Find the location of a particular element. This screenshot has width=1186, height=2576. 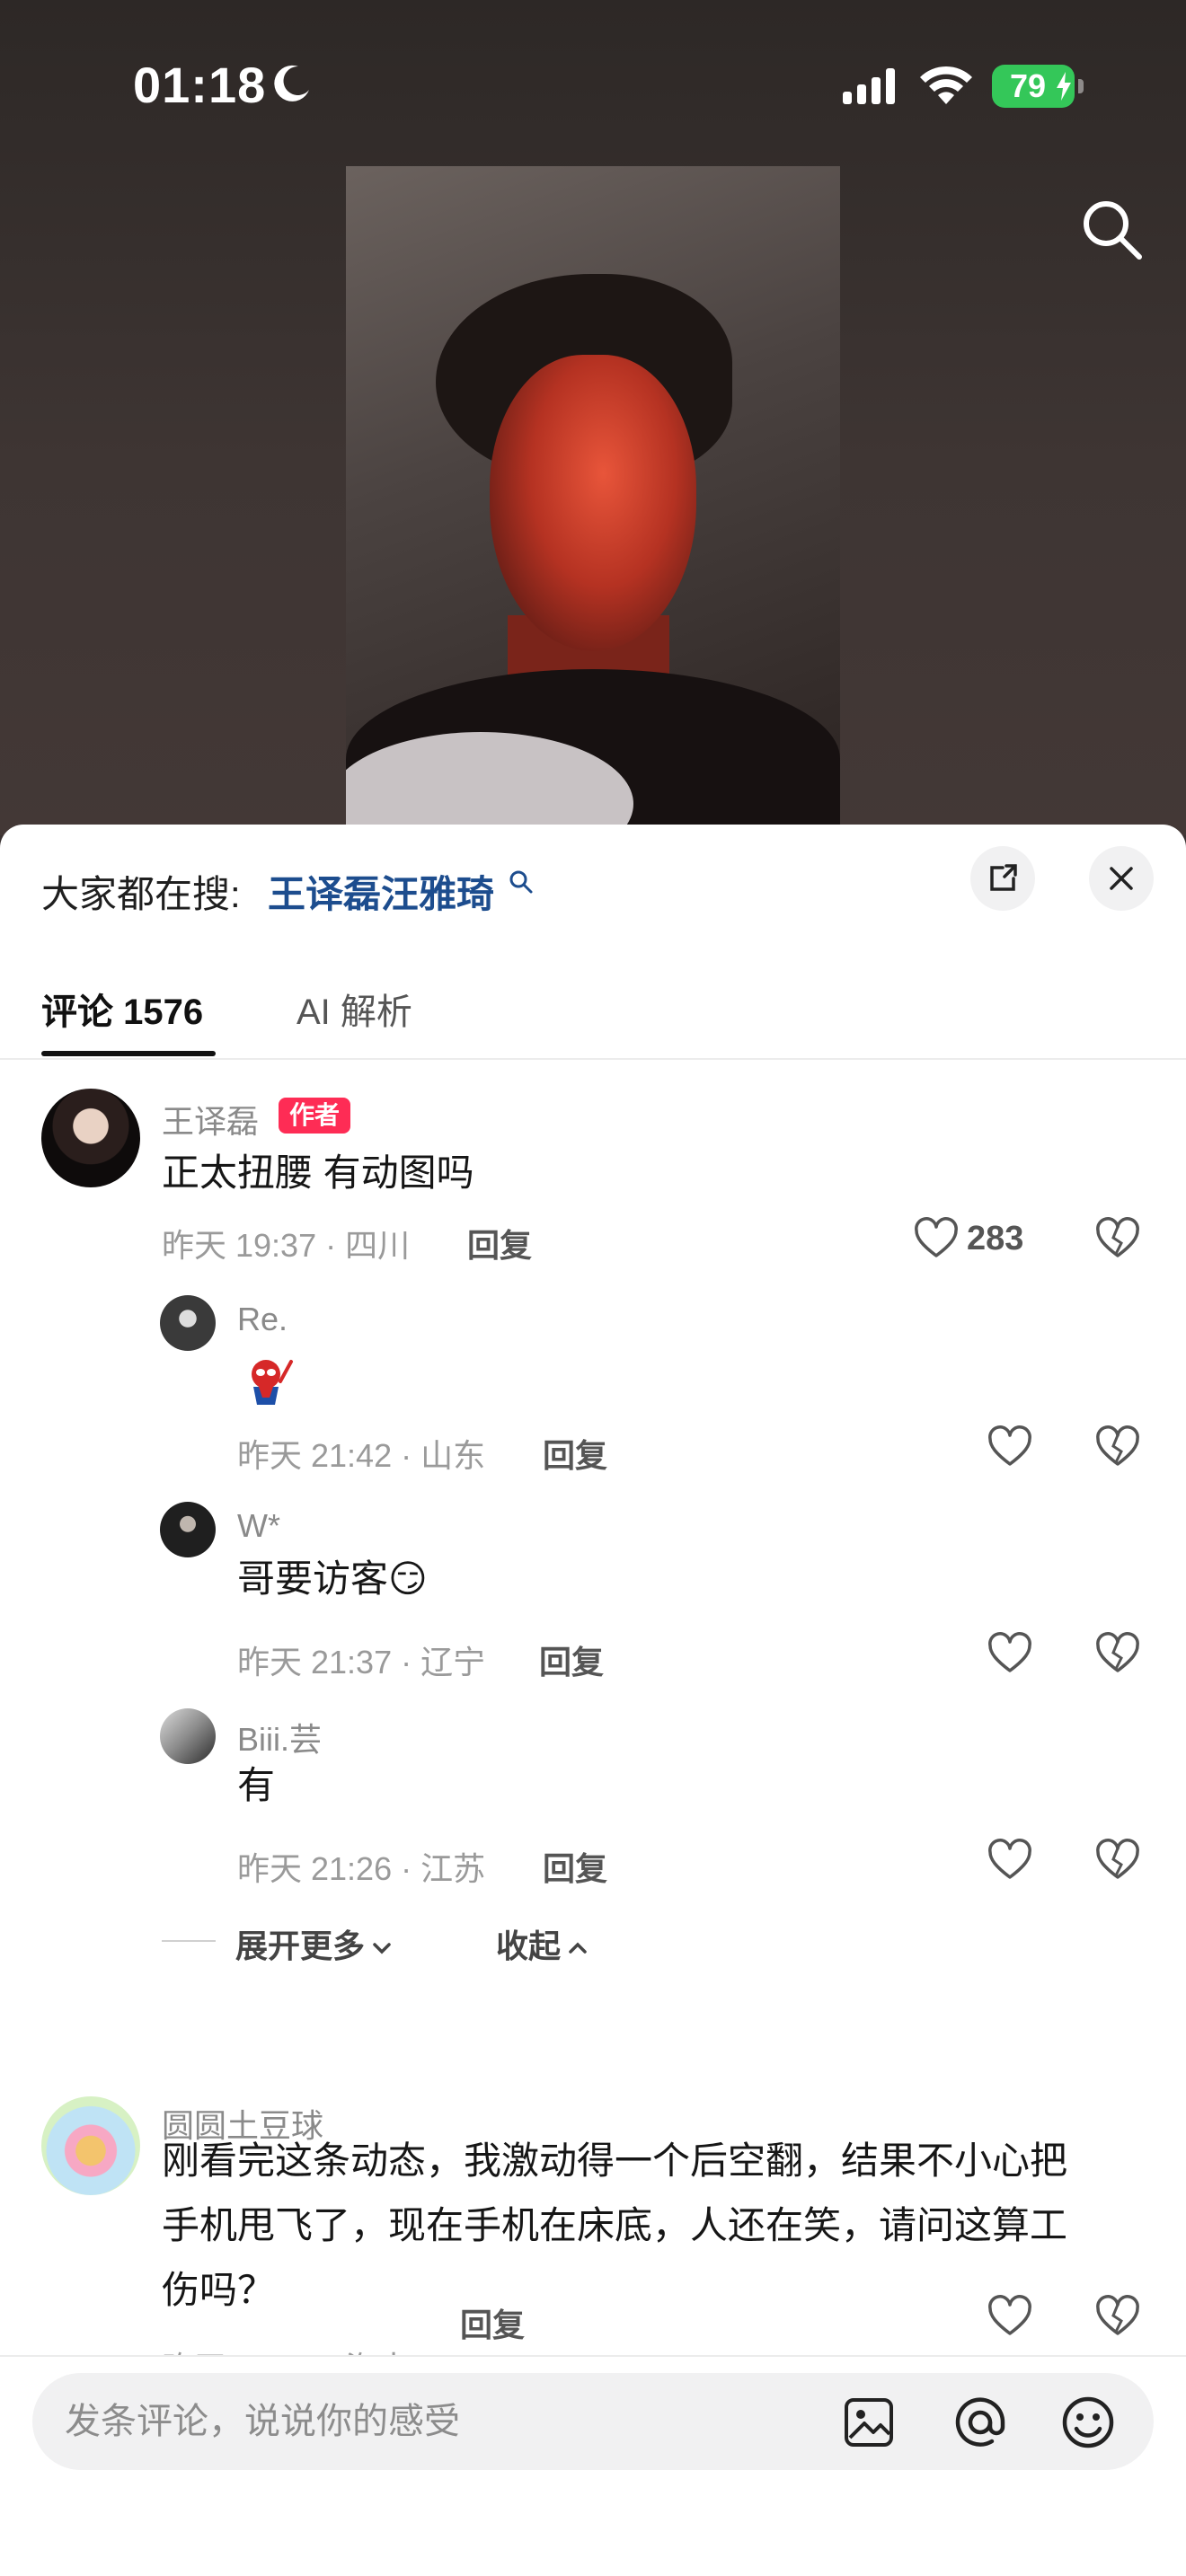

comment-input-bar is located at coordinates (593, 2465).